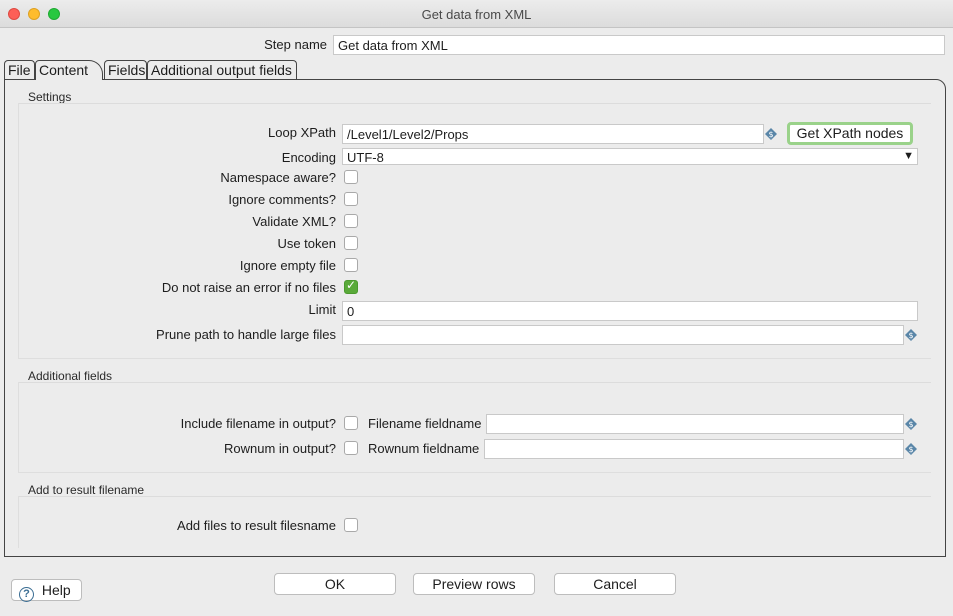 The height and width of the screenshot is (616, 953). I want to click on help-icon: ?, so click(26, 594).